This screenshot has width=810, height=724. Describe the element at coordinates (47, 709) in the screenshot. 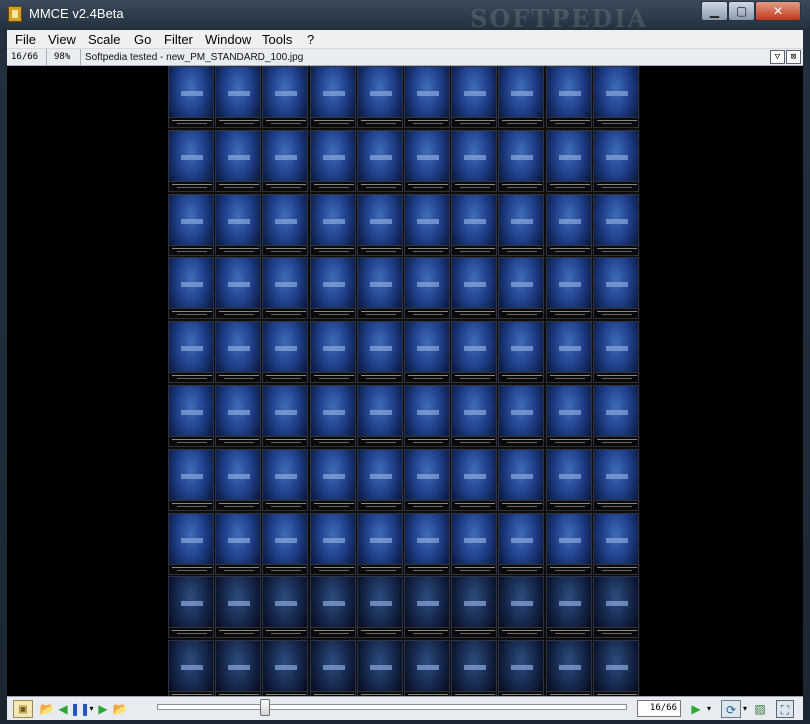

I see `open-folder-icon: 📂` at that location.